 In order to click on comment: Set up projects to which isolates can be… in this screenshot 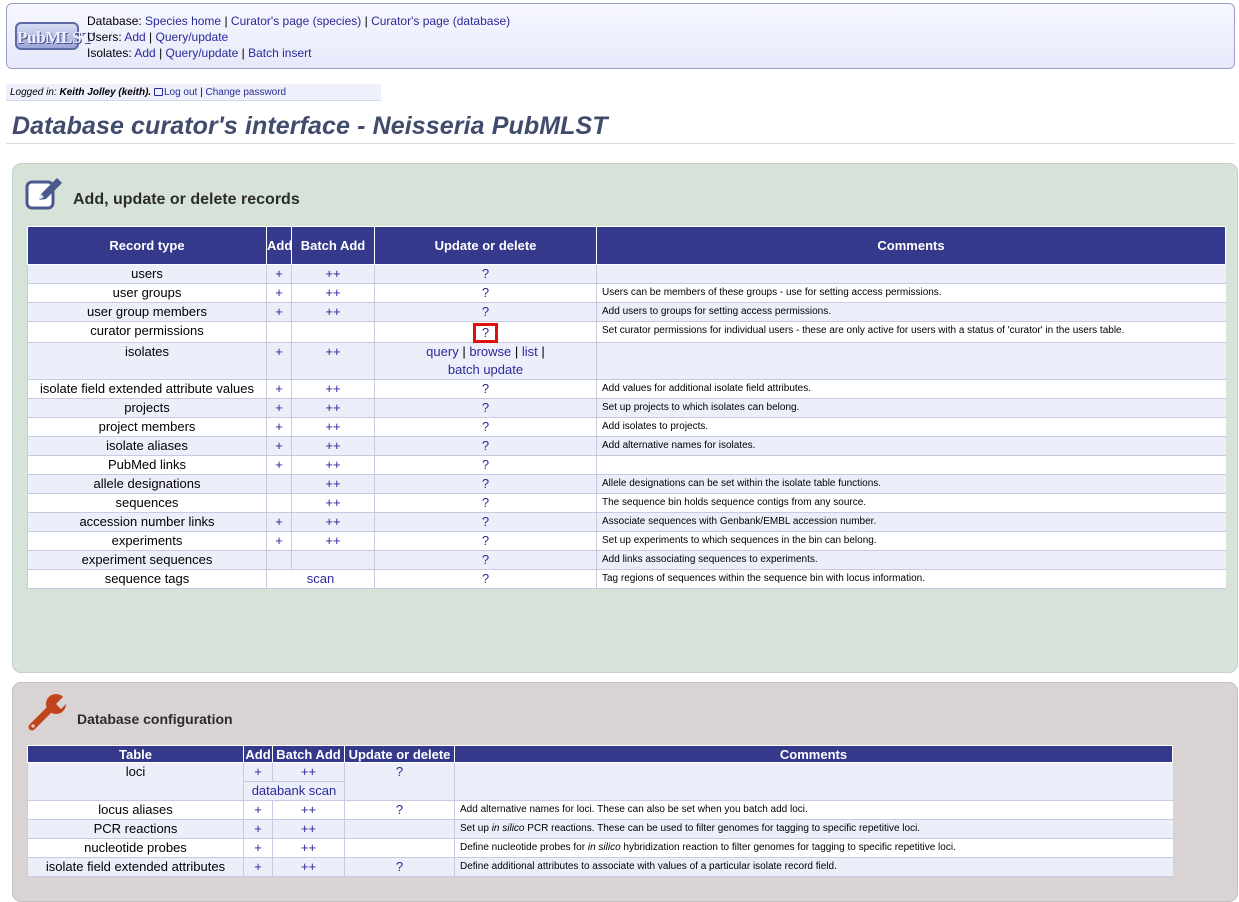, I will do `click(911, 408)`.